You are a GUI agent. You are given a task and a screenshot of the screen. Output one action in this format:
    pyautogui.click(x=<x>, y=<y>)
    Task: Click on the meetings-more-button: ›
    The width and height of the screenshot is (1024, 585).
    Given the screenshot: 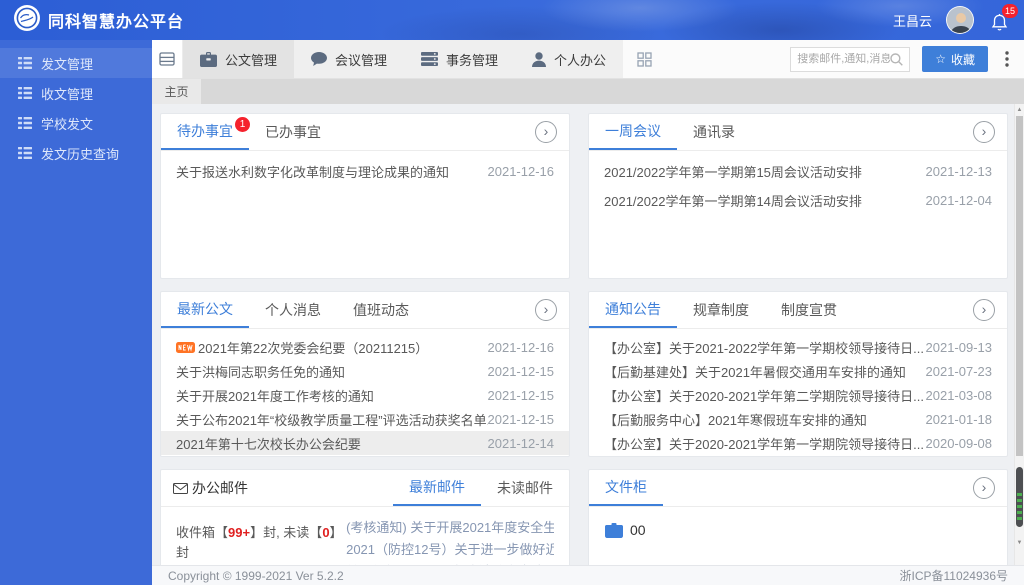 What is the action you would take?
    pyautogui.click(x=984, y=132)
    